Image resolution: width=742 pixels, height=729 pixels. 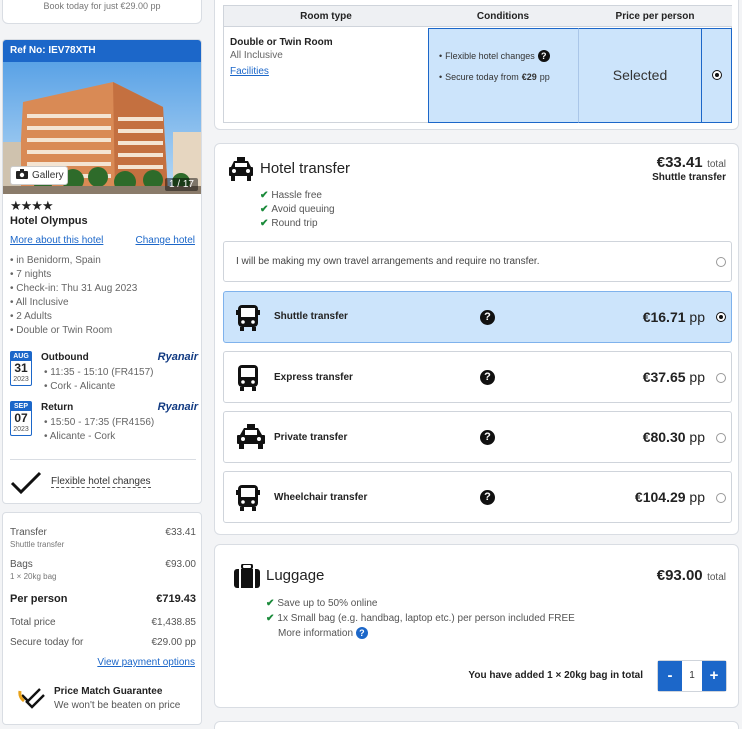 I want to click on increase-button: +, so click(x=714, y=676).